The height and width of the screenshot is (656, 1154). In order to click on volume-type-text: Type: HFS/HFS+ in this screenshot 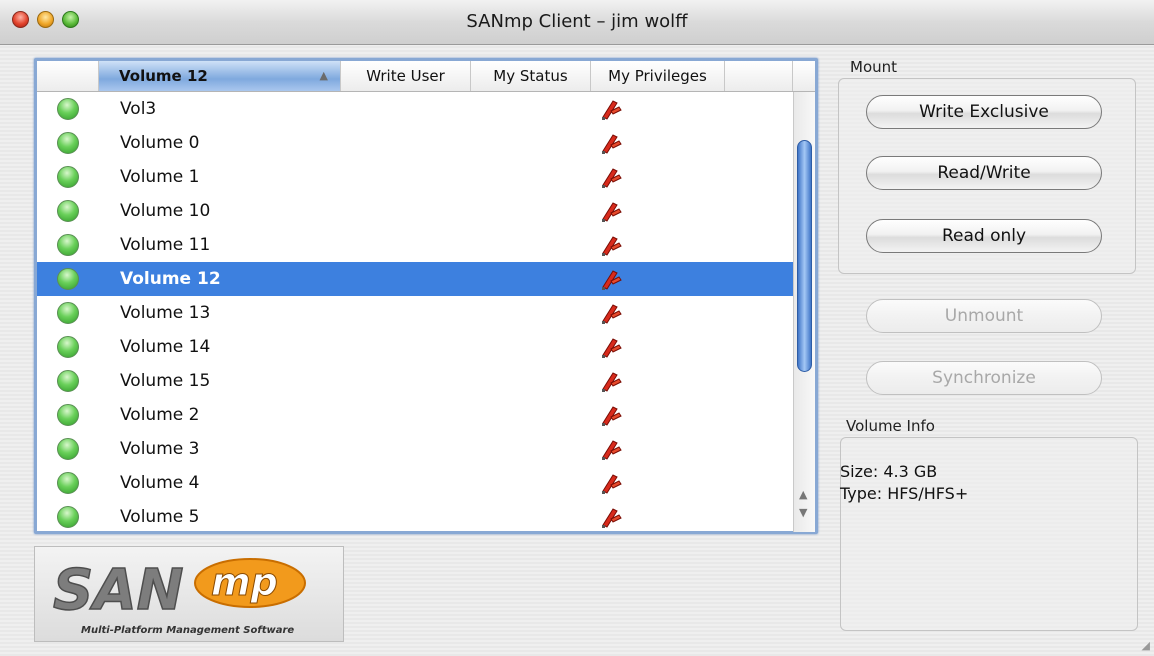, I will do `click(904, 493)`.